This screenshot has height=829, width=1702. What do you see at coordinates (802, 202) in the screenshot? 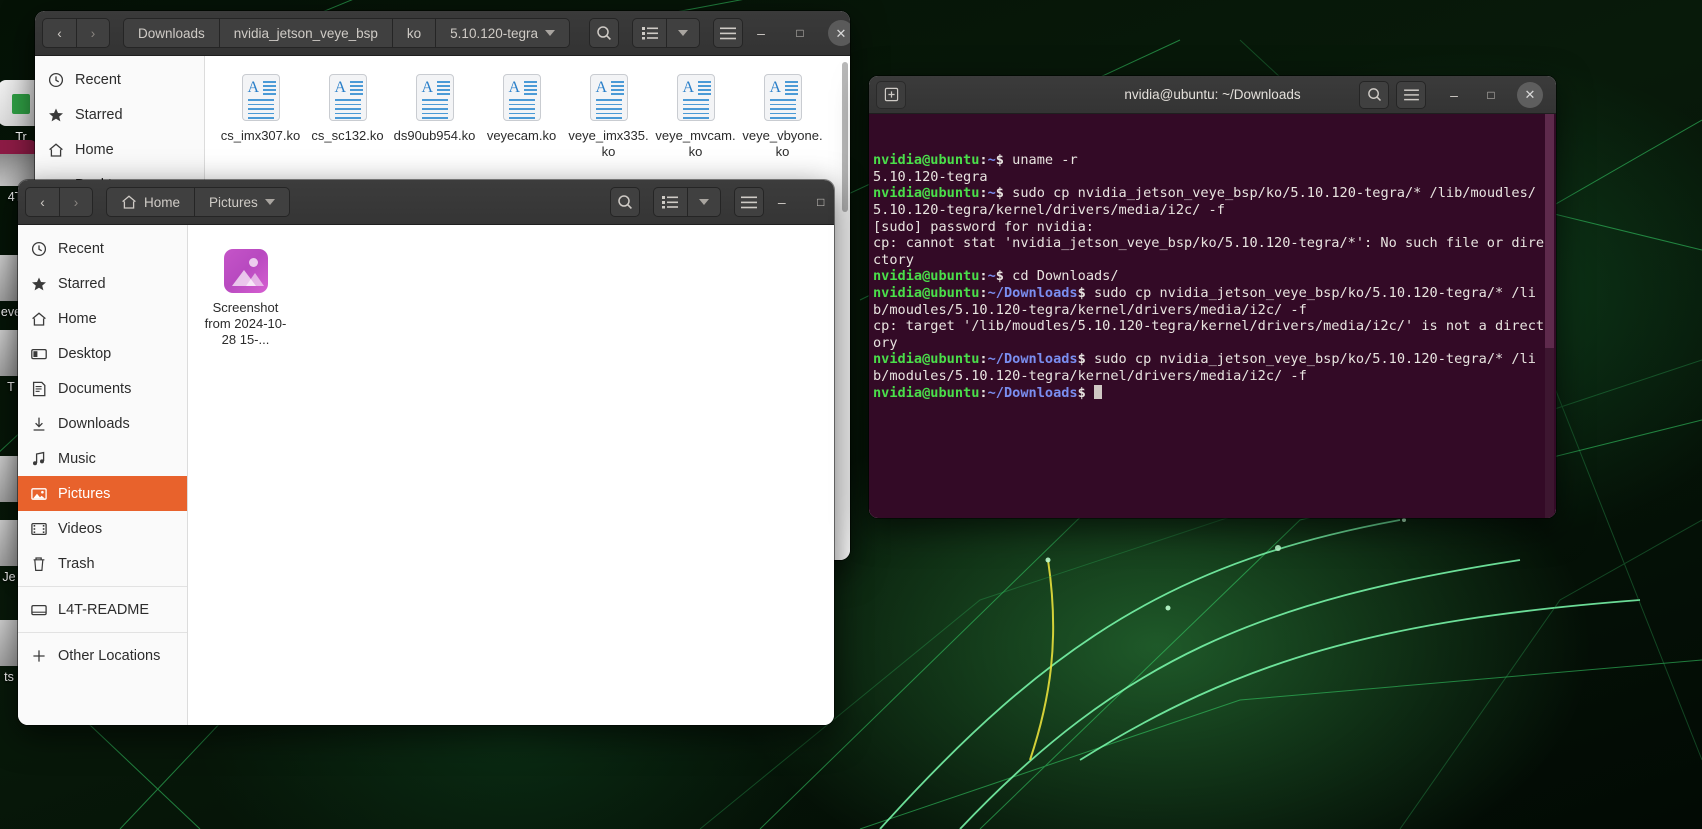
I see `window-controls-pictures: – □ ✕` at bounding box center [802, 202].